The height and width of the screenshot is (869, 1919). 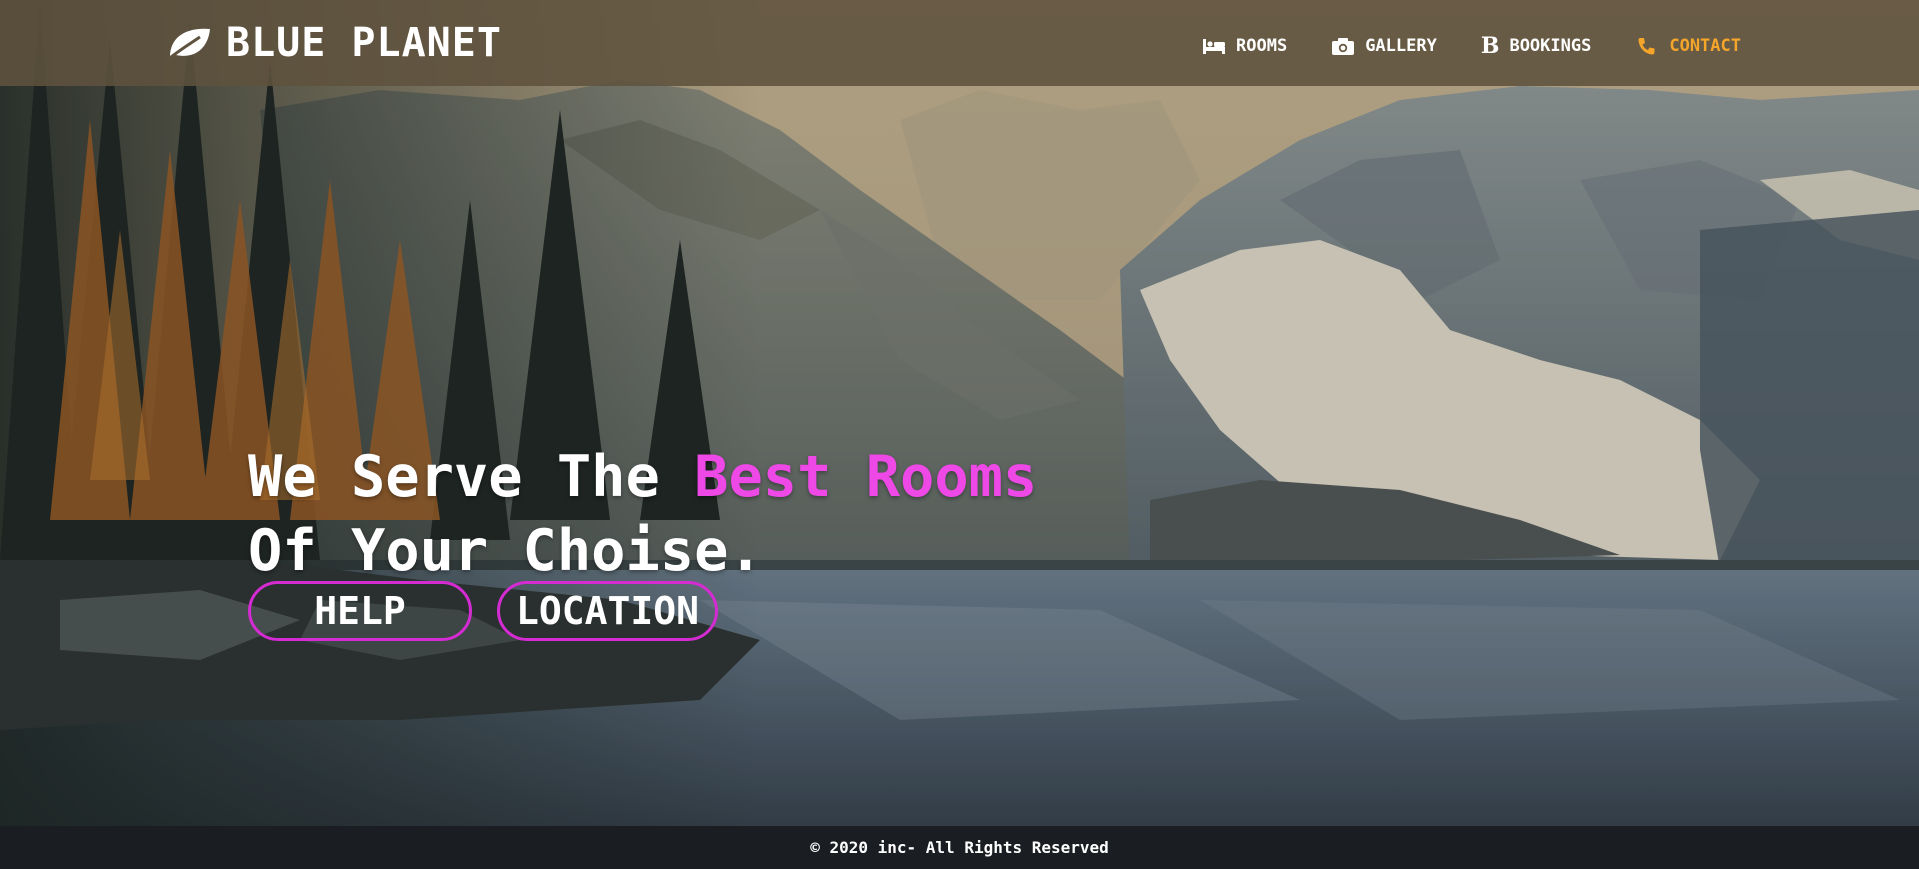 What do you see at coordinates (360, 611) in the screenshot?
I see `help-button: HELP` at bounding box center [360, 611].